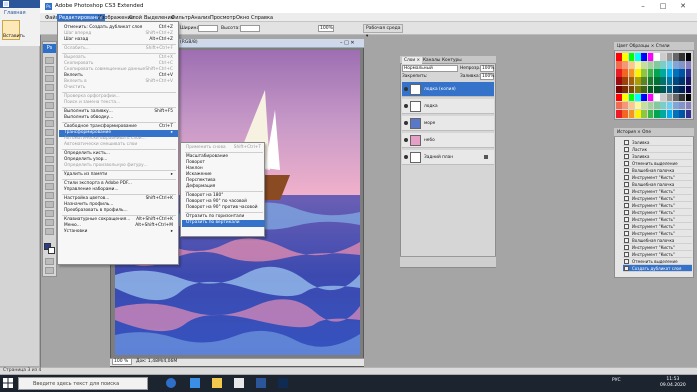  Describe the element at coordinates (8, 383) in the screenshot. I see `windows-start-icon` at that location.